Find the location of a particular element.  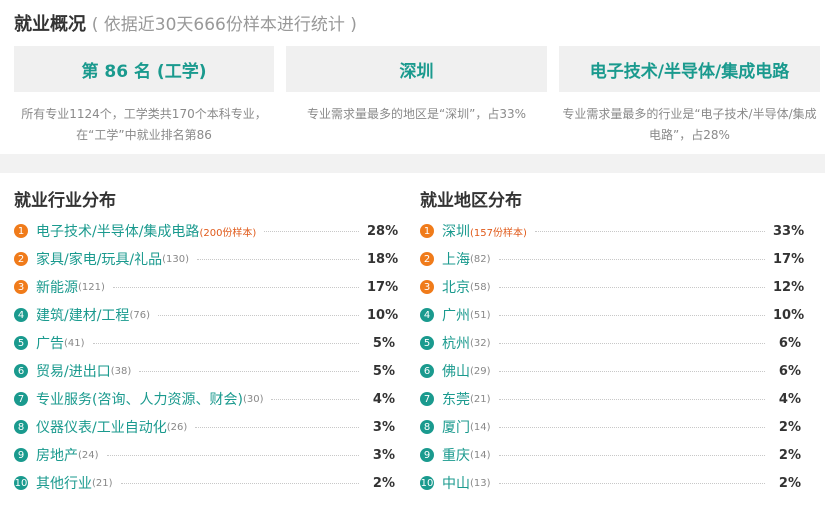

region-row: 8 厦门 (14) 2% is located at coordinates (610, 427).